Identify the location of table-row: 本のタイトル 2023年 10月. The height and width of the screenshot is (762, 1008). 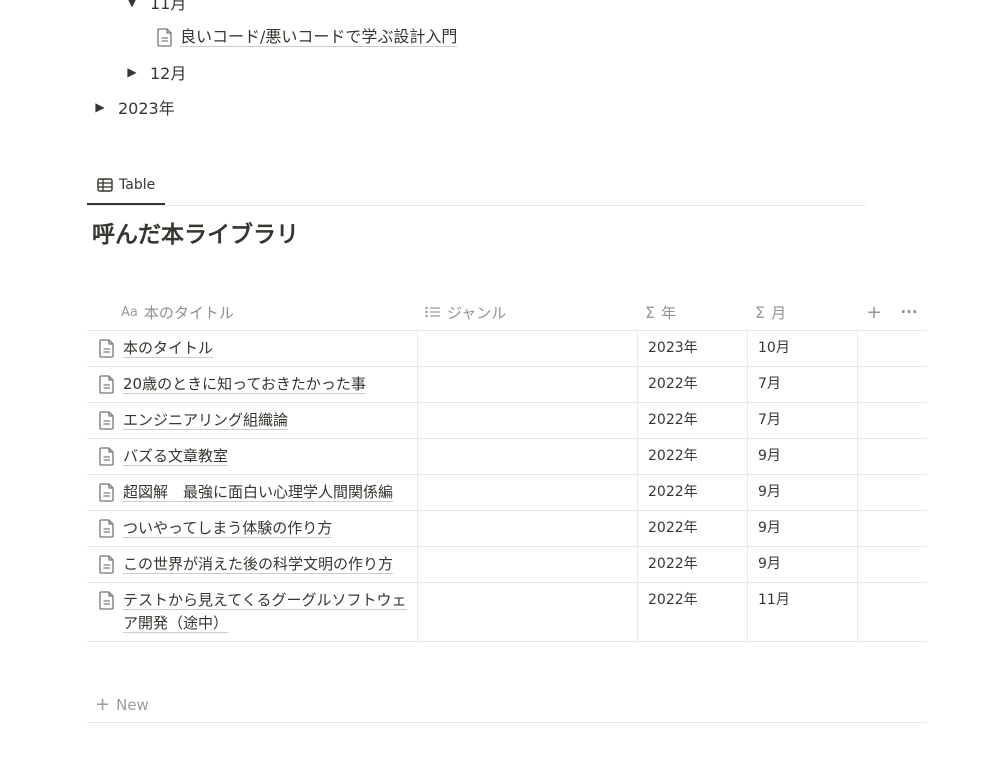
(507, 349).